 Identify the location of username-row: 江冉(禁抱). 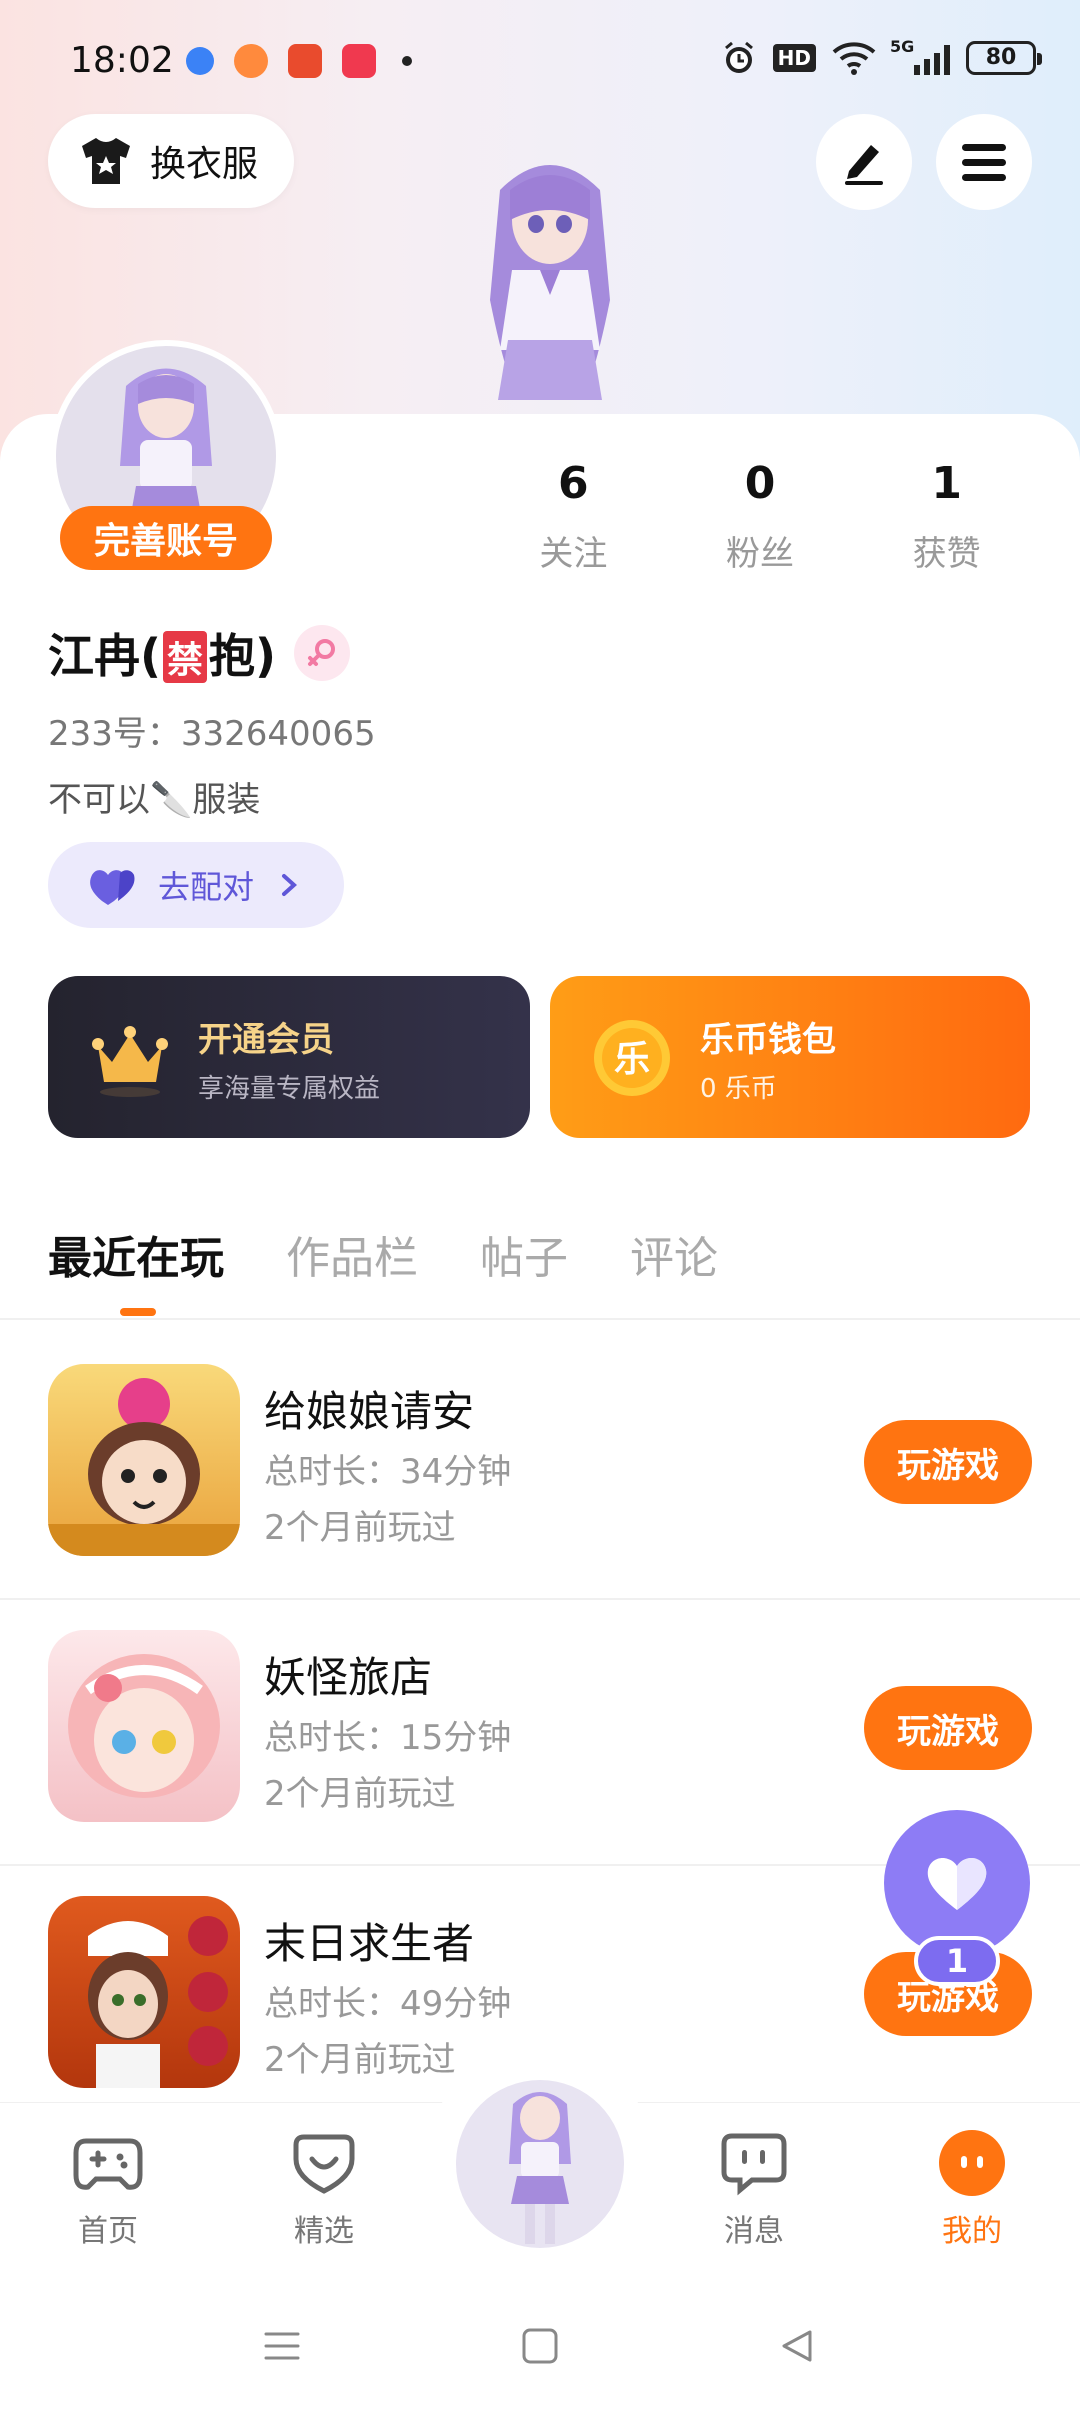
(199, 653).